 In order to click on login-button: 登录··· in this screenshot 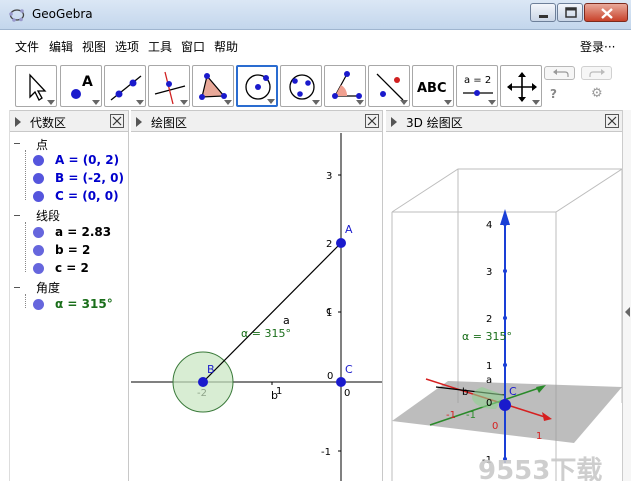, I will do `click(597, 46)`.